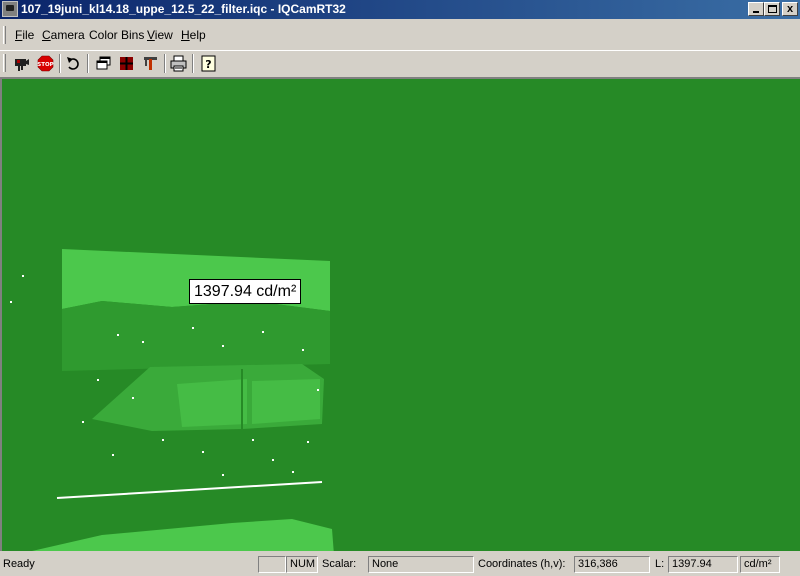 The width and height of the screenshot is (800, 576). Describe the element at coordinates (660, 564) in the screenshot. I see `luminance-label: L:` at that location.